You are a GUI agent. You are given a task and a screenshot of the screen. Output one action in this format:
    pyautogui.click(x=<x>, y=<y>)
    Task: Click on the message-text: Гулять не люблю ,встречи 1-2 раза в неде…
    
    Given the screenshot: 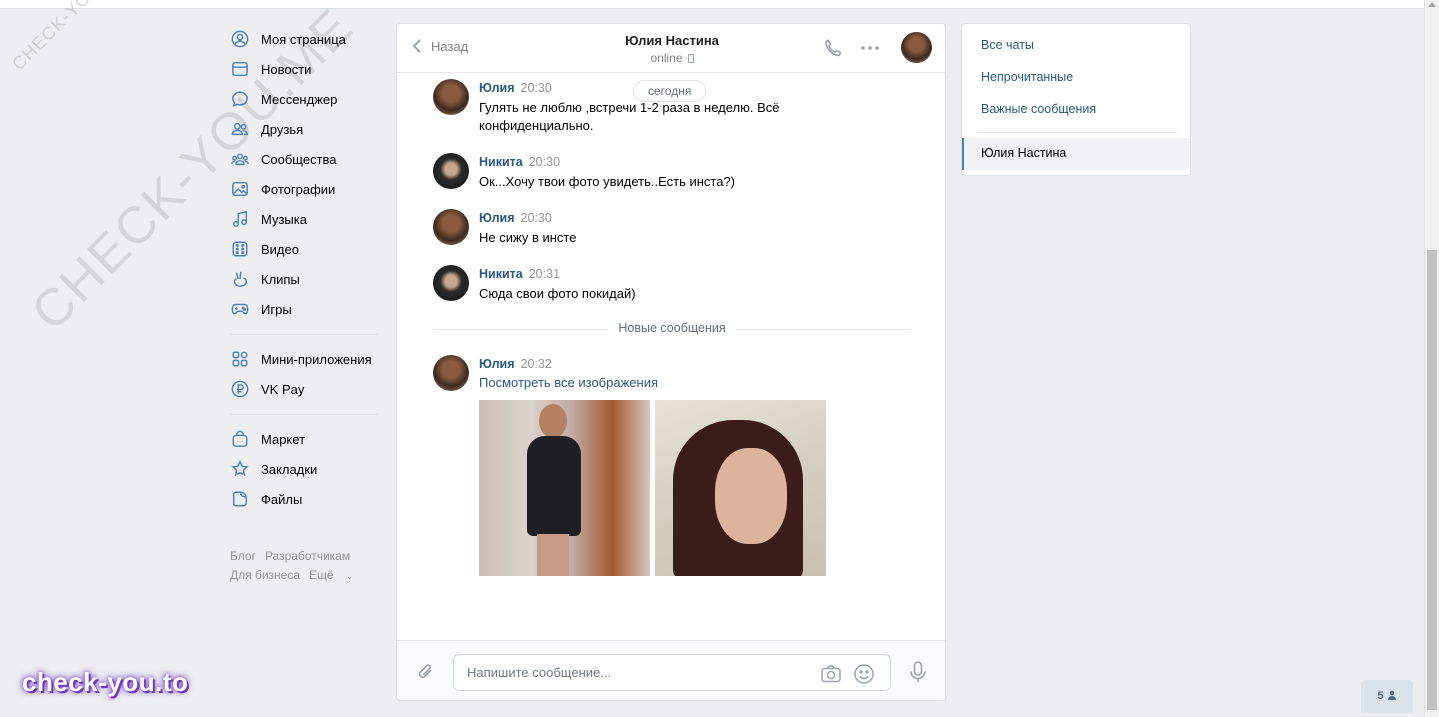 What is the action you would take?
    pyautogui.click(x=629, y=116)
    